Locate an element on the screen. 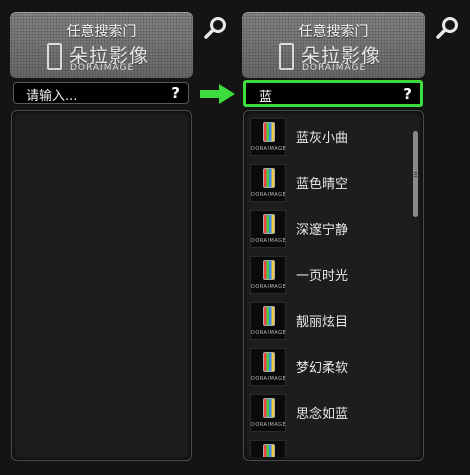 This screenshot has width=470, height=475. search-input: 蓝 ? is located at coordinates (333, 93).